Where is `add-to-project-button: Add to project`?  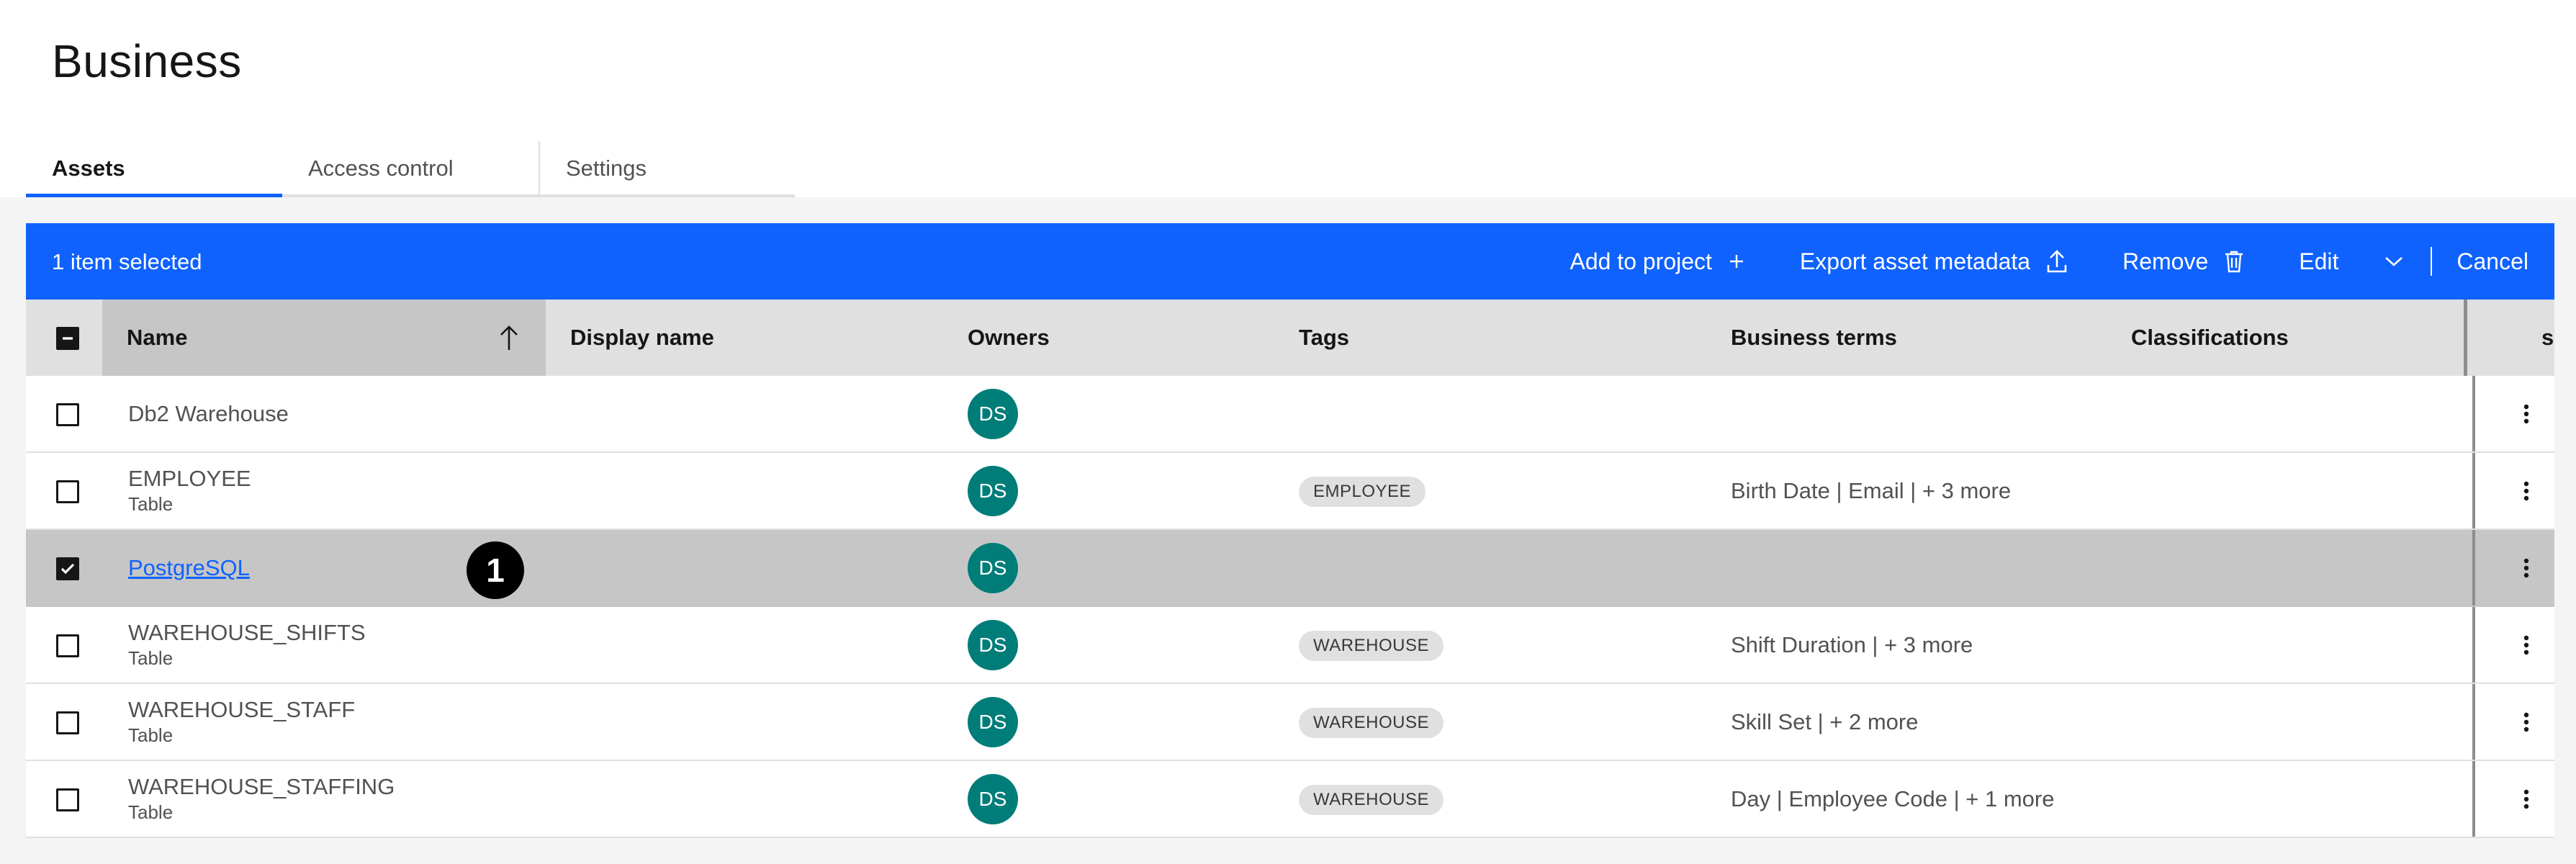
add-to-project-button: Add to project is located at coordinates (1657, 261).